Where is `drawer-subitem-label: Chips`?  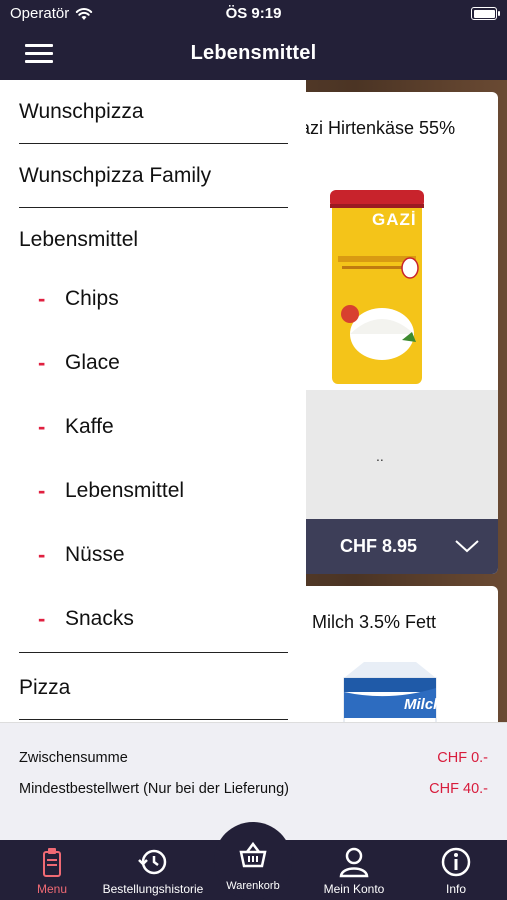 drawer-subitem-label: Chips is located at coordinates (92, 298).